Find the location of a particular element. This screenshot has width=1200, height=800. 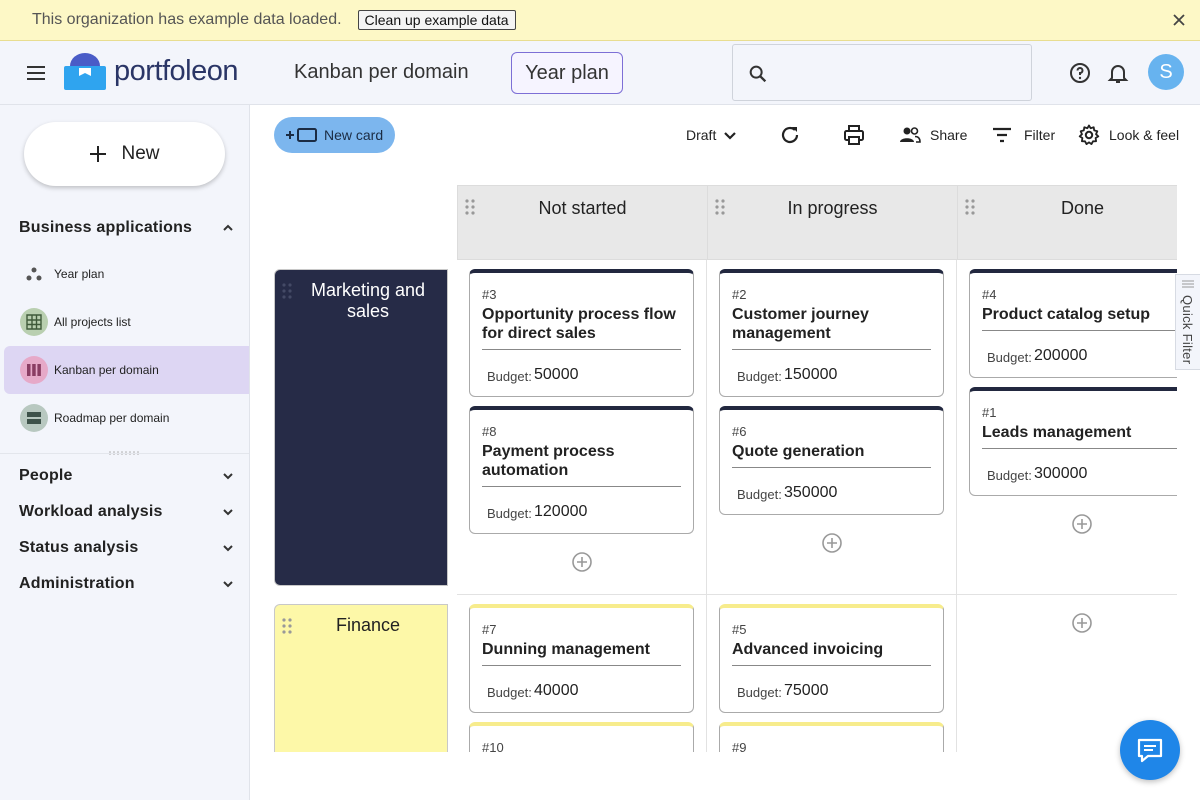

share-button: Share is located at coordinates (932, 135).